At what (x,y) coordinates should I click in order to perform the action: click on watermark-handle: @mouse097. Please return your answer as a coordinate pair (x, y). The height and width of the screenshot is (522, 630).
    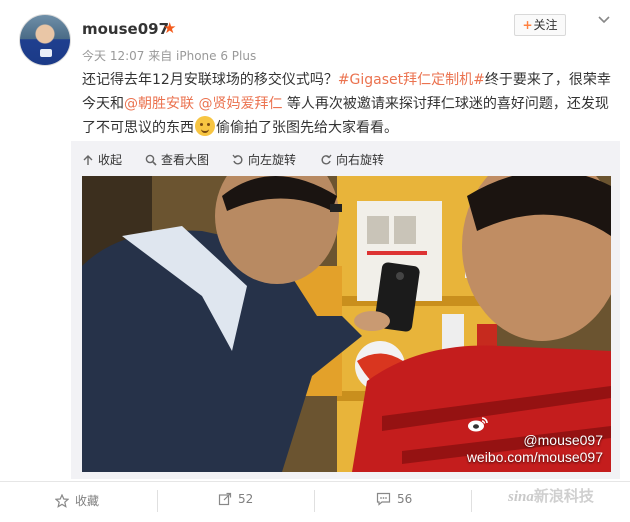
    Looking at the image, I should click on (563, 440).